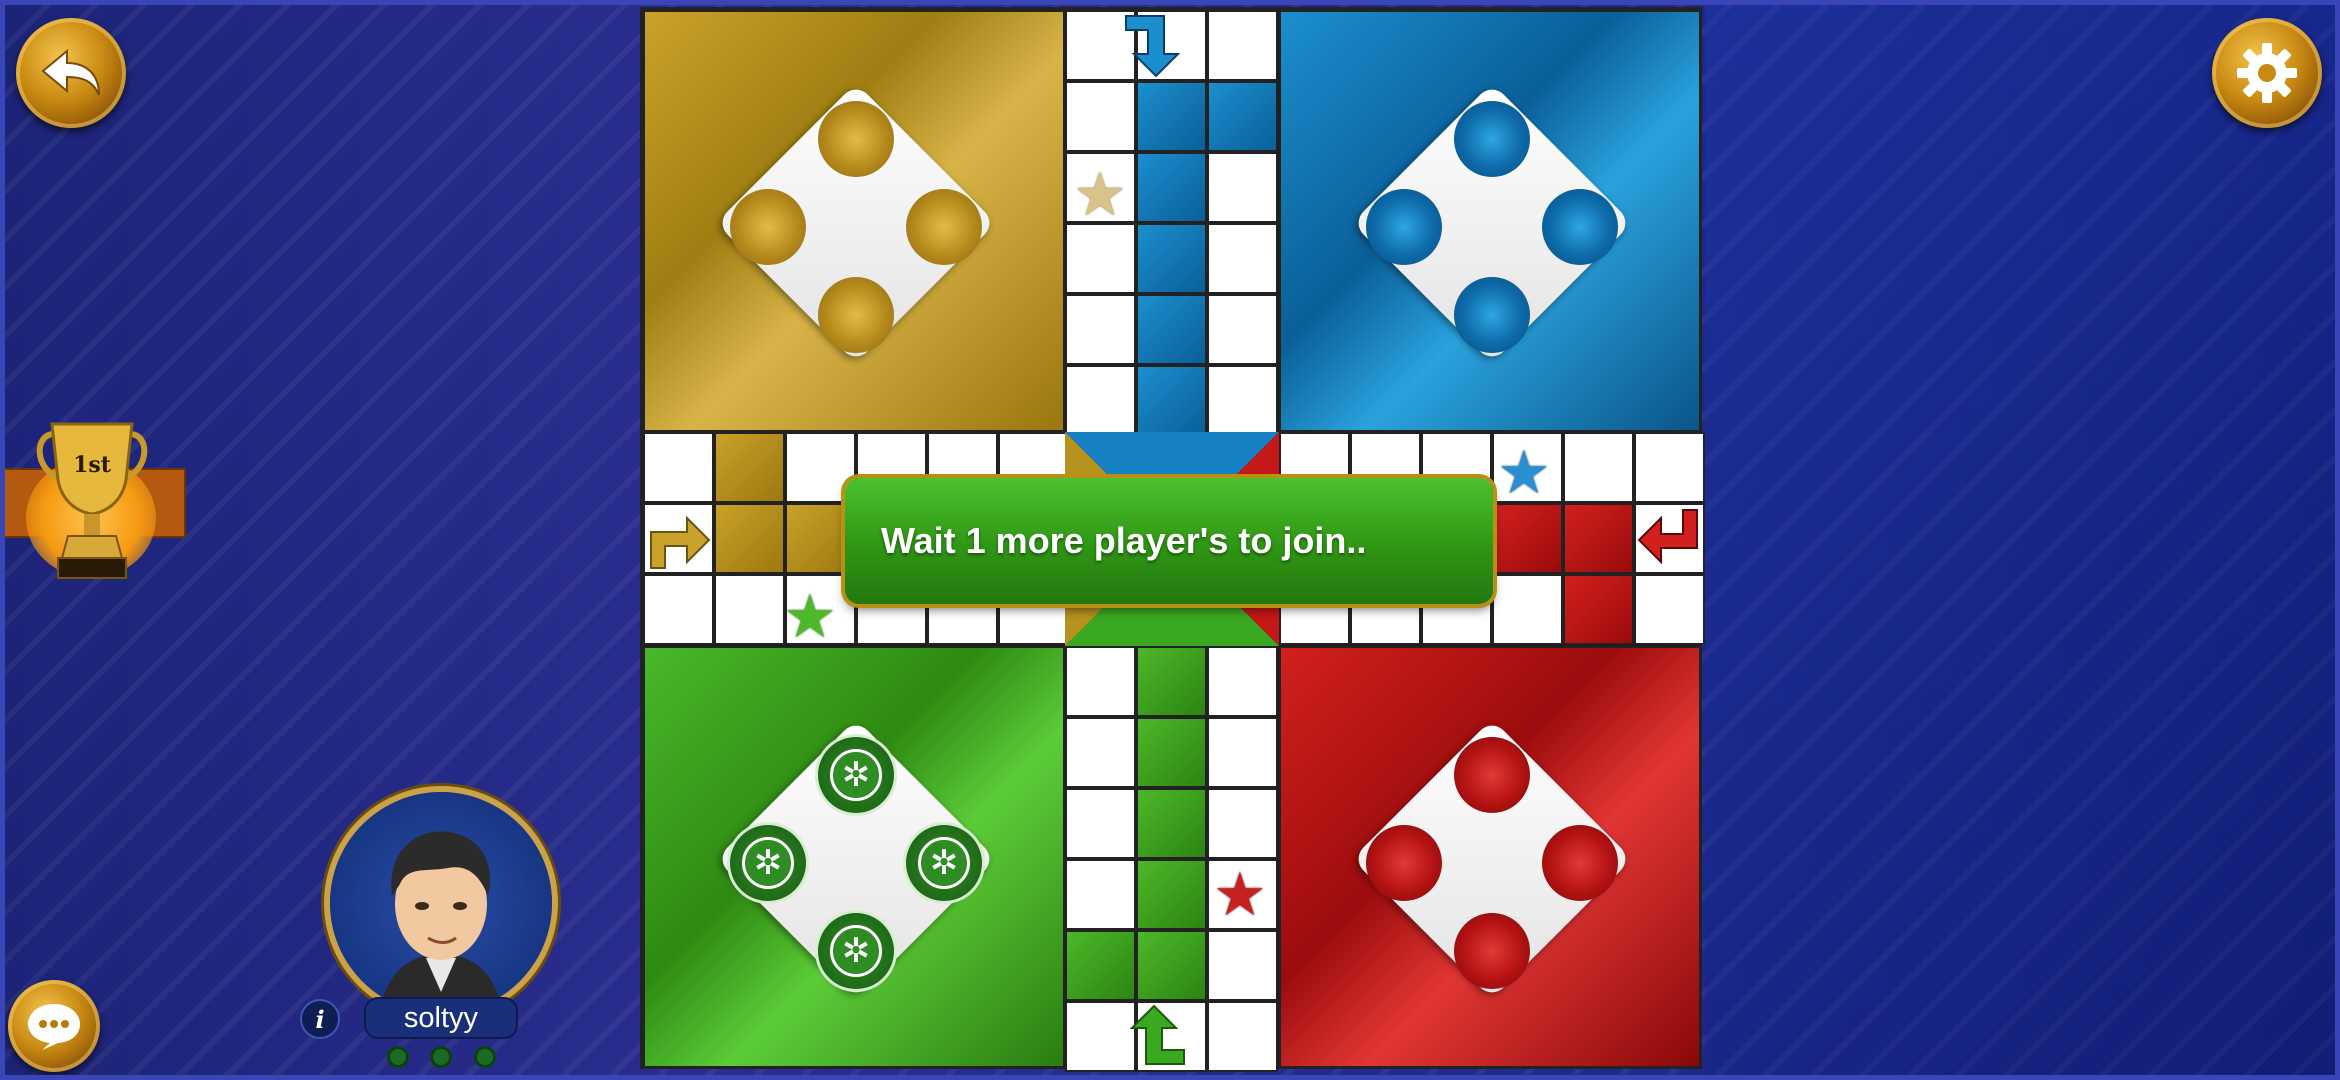 This screenshot has height=1080, width=2340. Describe the element at coordinates (320, 1019) in the screenshot. I see `player-info-button: i` at that location.